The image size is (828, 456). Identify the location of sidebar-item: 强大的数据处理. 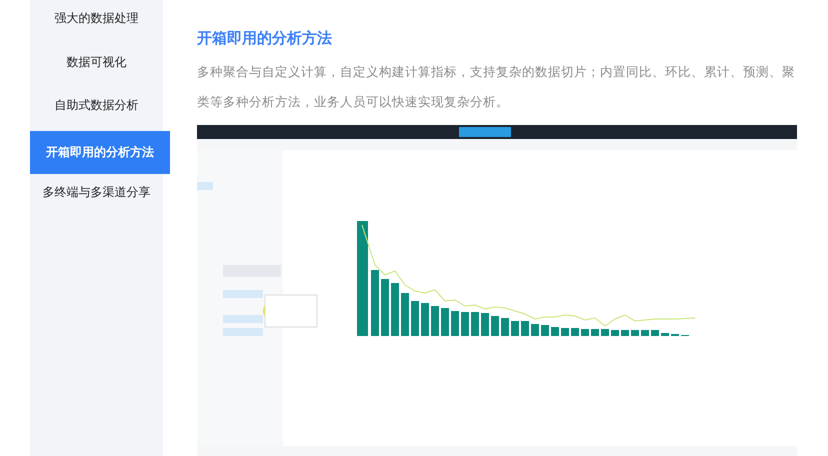
(96, 22).